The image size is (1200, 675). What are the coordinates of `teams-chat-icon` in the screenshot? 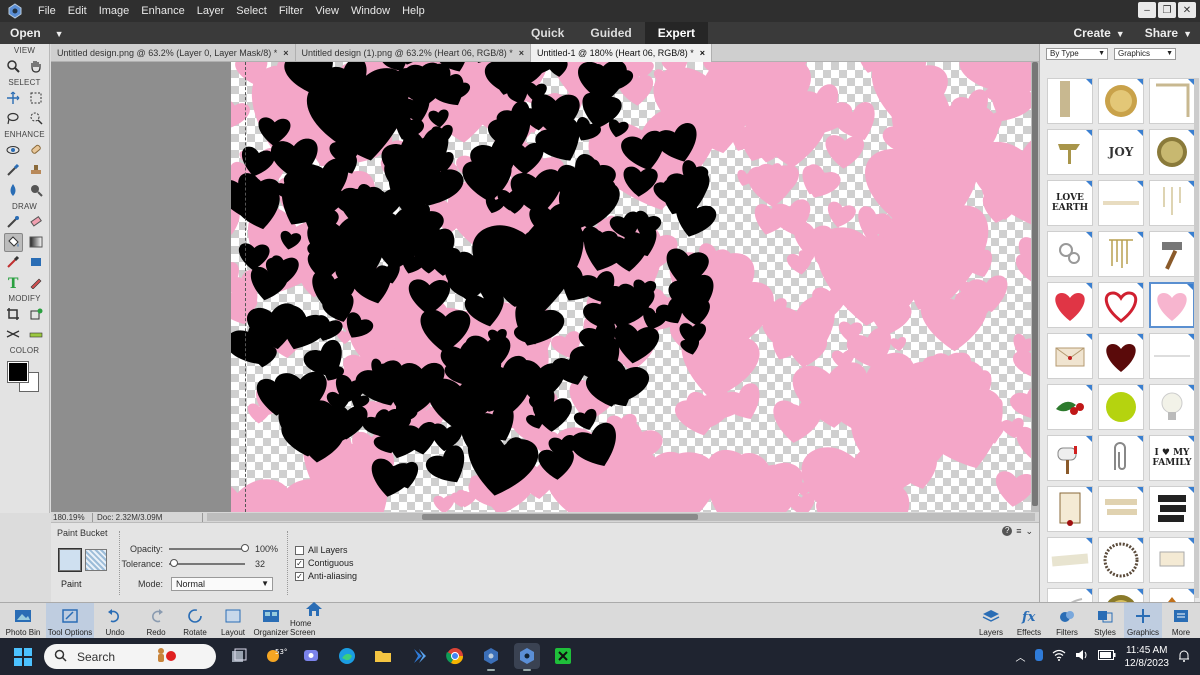 It's located at (311, 656).